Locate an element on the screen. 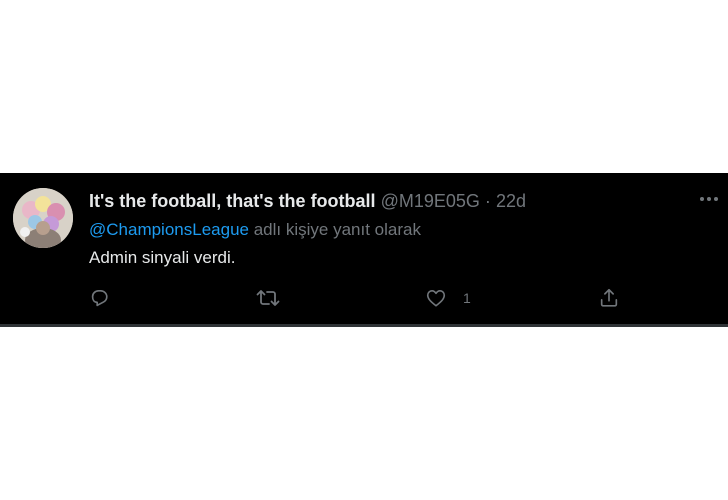 This screenshot has width=728, height=500. retweet-button is located at coordinates (268, 298).